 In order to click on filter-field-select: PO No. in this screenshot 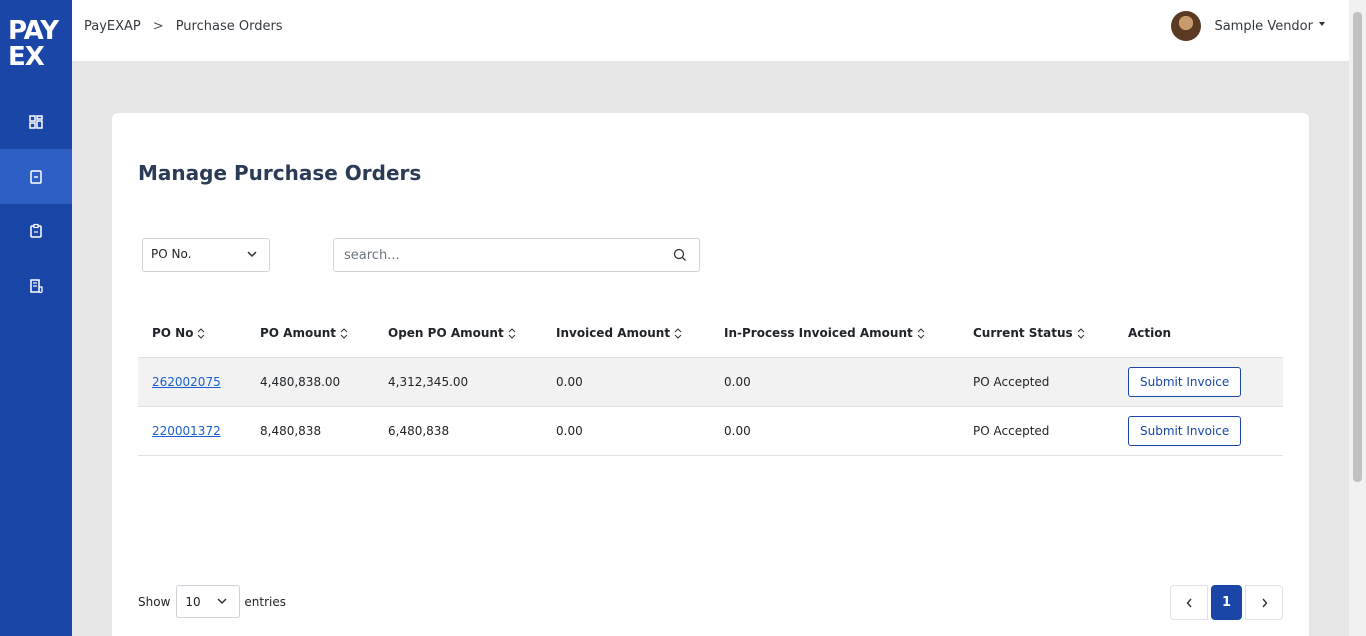, I will do `click(206, 255)`.